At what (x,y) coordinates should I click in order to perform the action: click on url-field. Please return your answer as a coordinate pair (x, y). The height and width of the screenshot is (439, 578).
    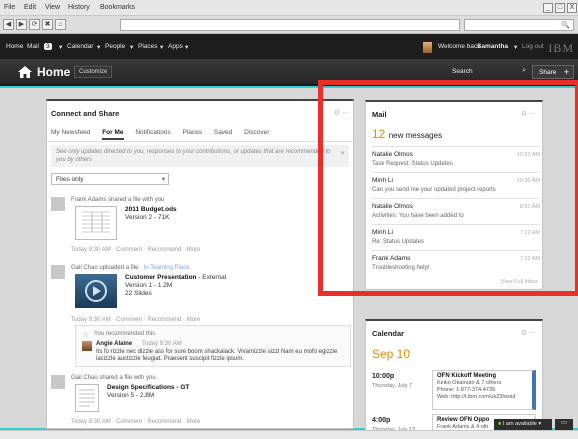
    Looking at the image, I should click on (290, 25).